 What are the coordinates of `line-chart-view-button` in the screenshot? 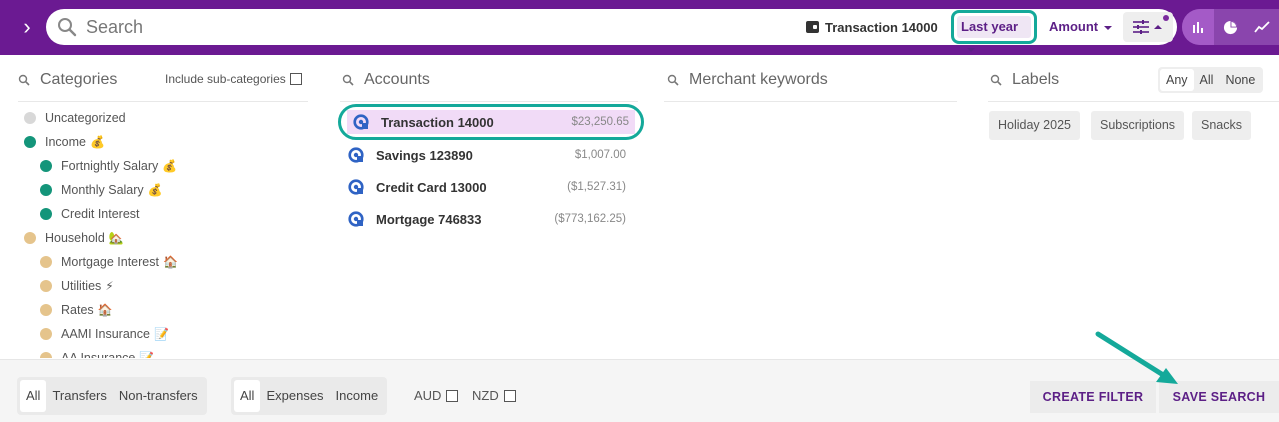 It's located at (1262, 27).